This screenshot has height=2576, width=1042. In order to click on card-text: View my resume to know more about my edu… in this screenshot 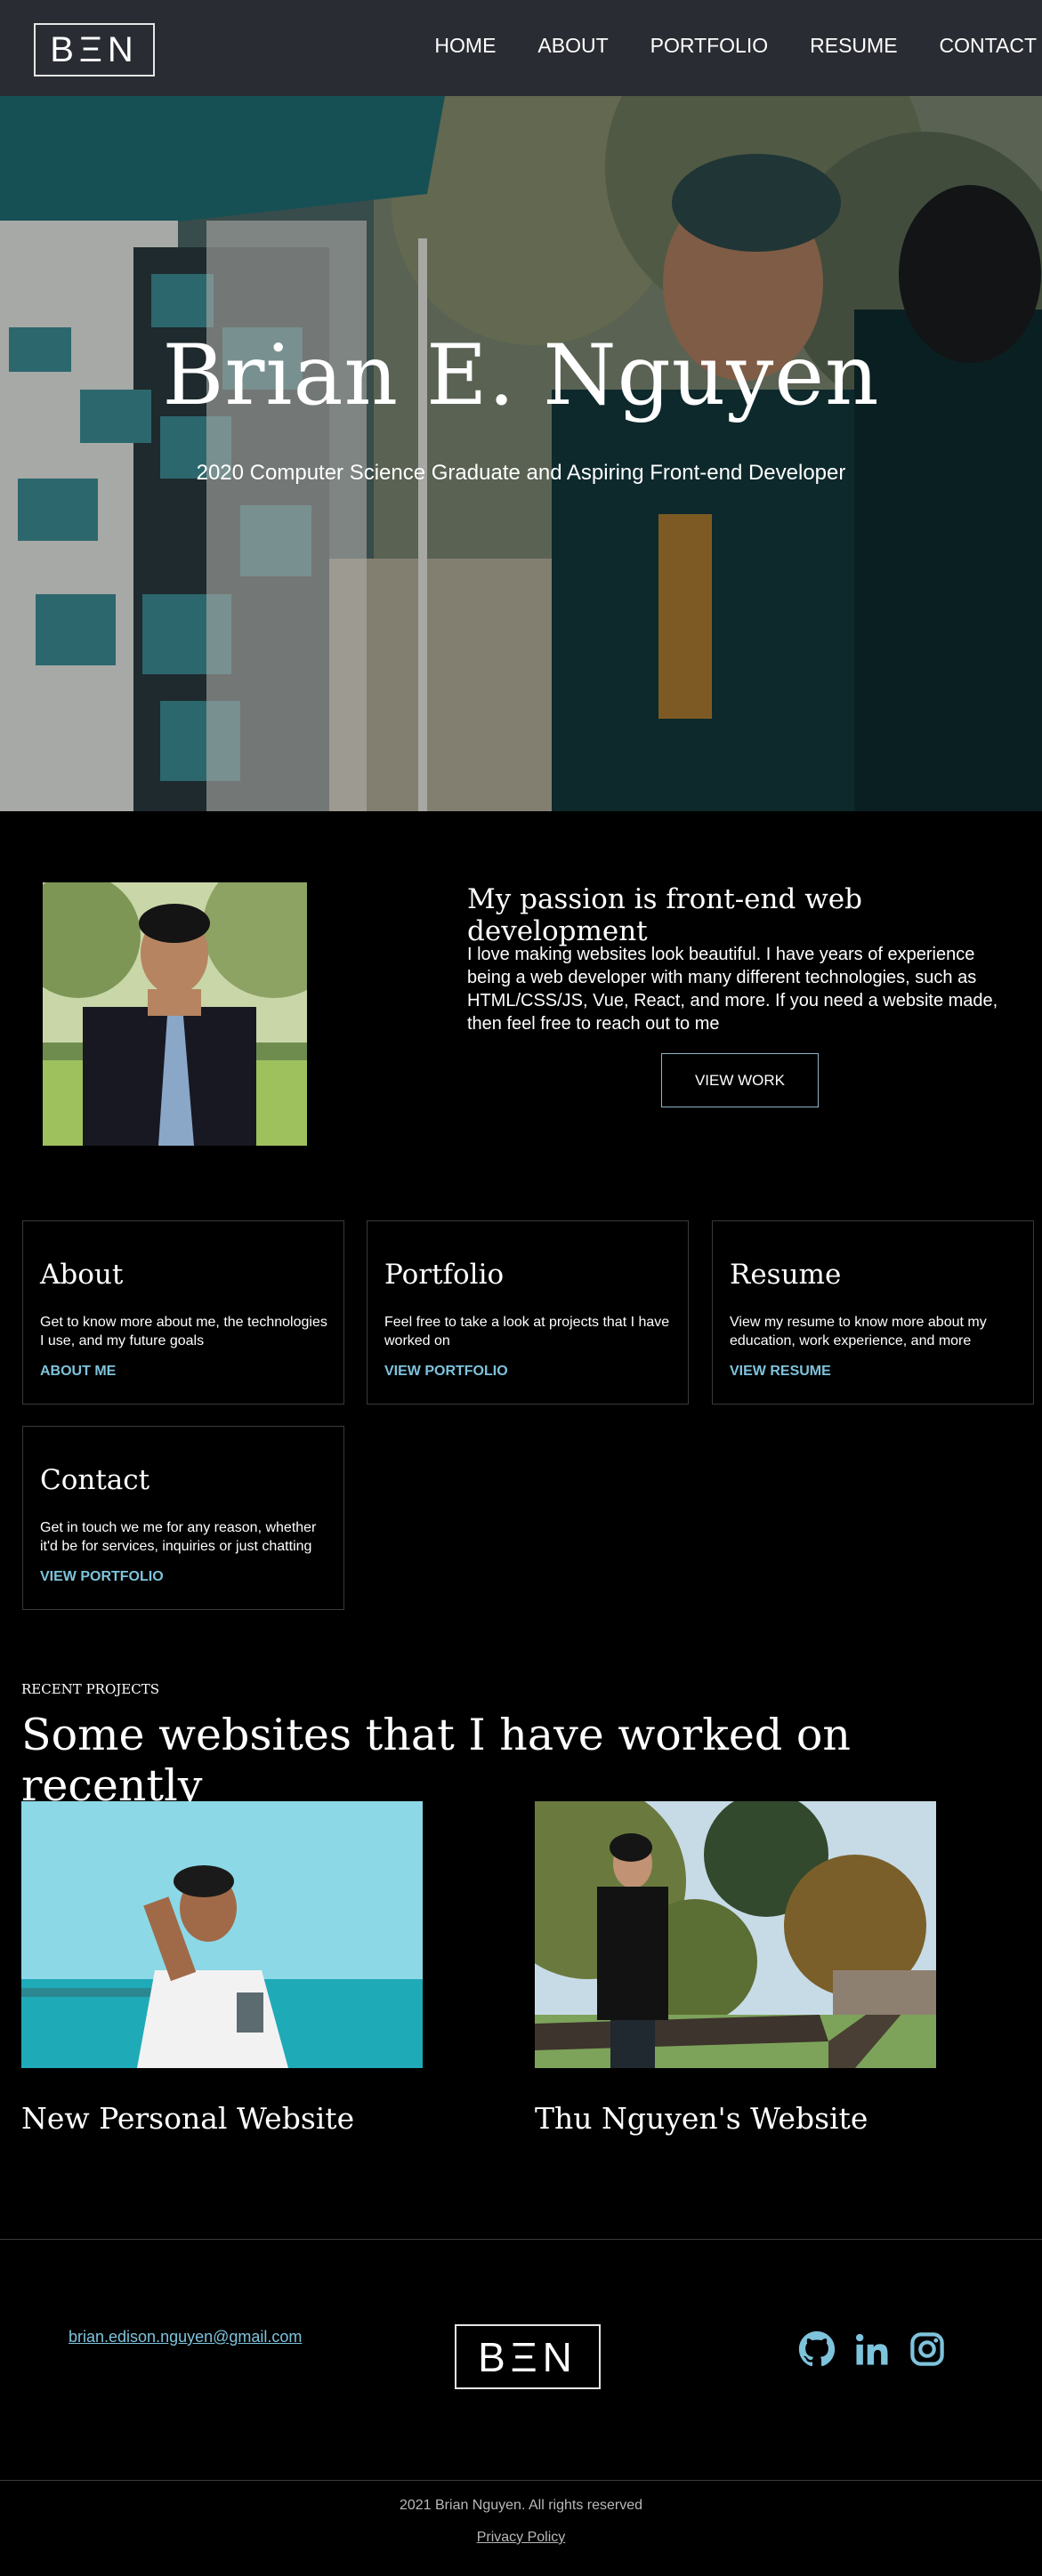, I will do `click(858, 1331)`.